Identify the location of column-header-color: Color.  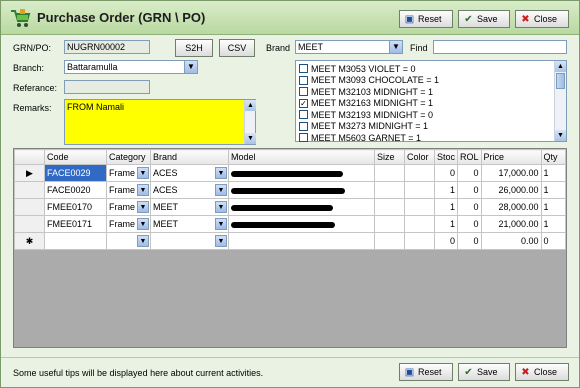
(419, 157).